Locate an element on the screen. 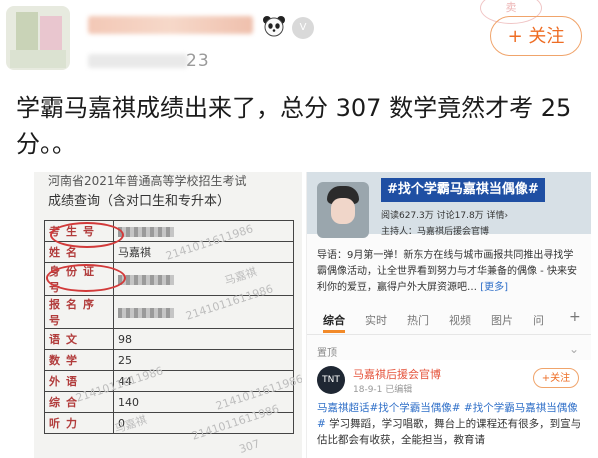 The width and height of the screenshot is (598, 458). row-value: 98 is located at coordinates (203, 339).